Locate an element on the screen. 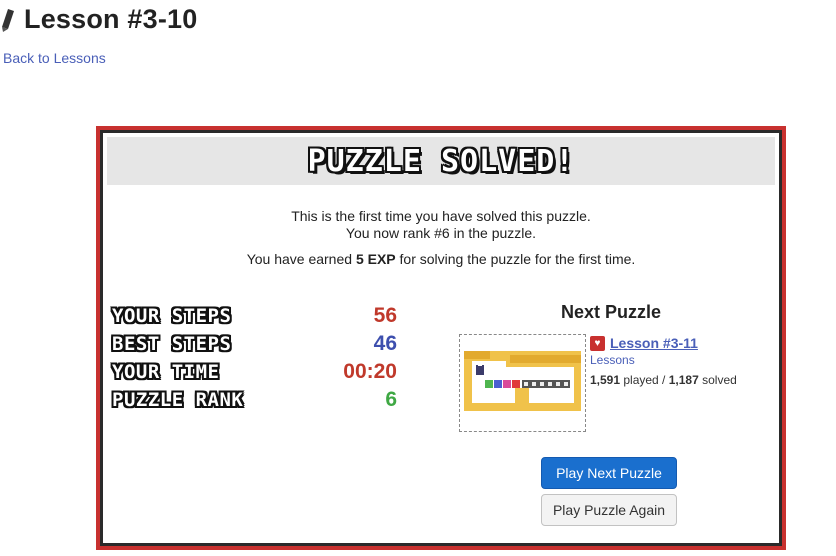  next-lesson-stats: 1,591 played / 1,187 solved is located at coordinates (685, 380).